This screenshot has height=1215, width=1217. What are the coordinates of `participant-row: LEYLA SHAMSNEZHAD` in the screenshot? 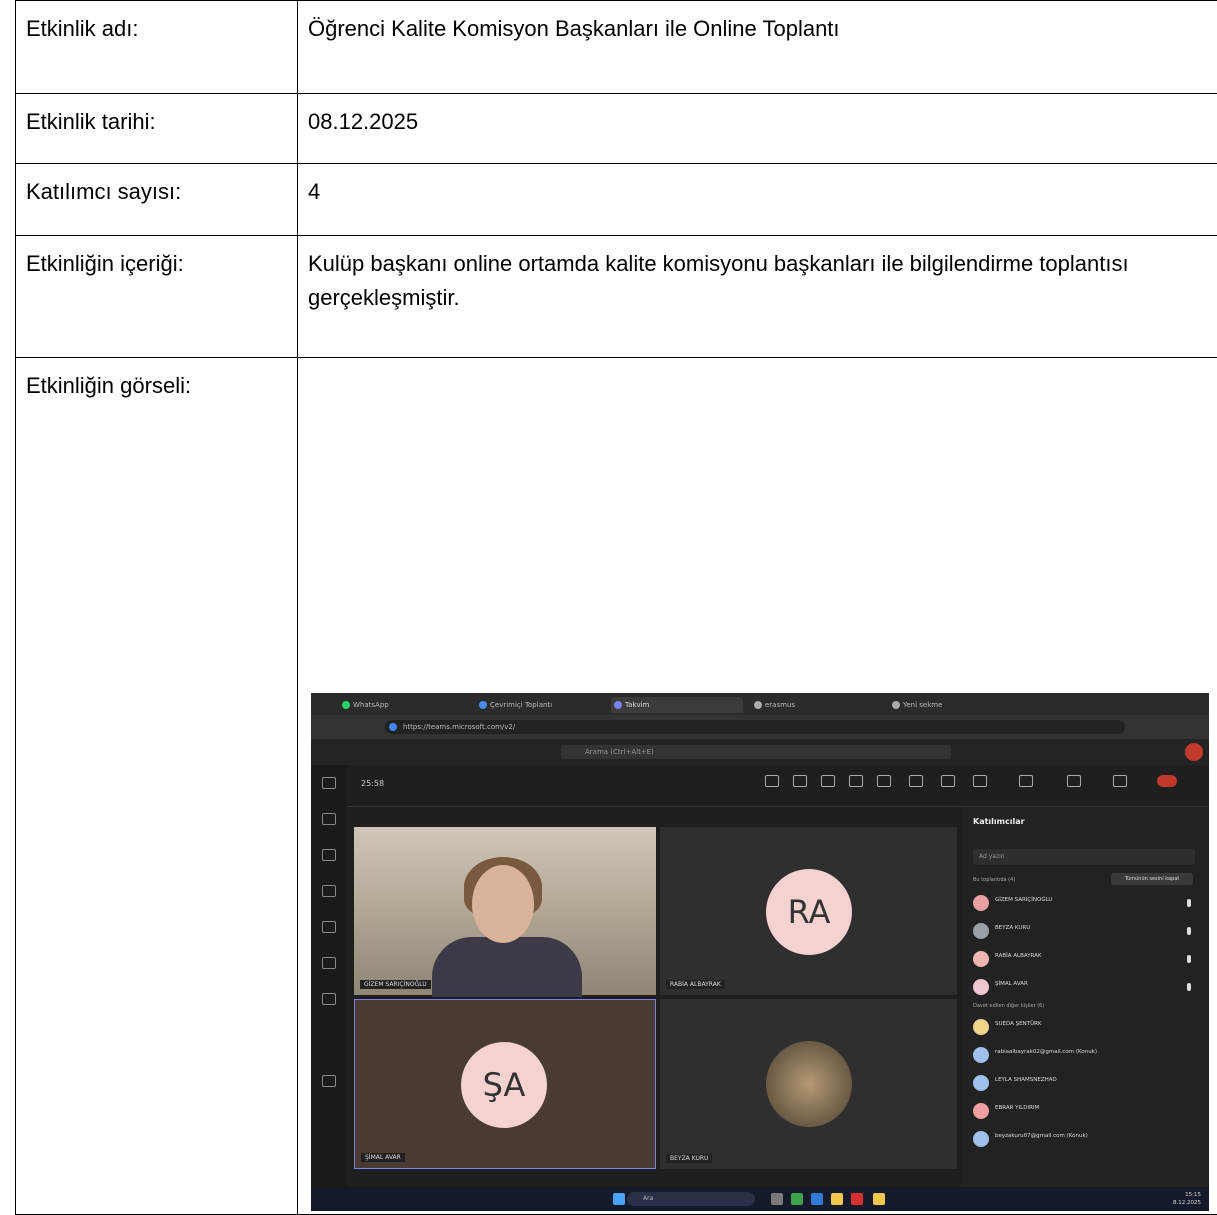 It's located at (1084, 1083).